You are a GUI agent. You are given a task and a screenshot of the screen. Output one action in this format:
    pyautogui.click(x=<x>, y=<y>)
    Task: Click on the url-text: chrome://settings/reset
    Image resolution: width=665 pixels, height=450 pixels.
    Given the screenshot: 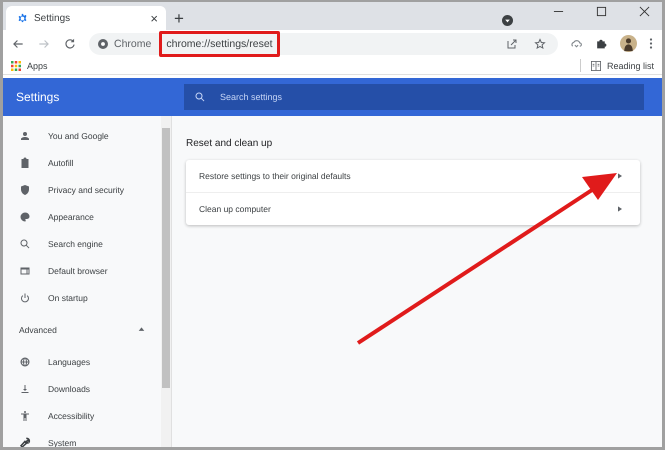 What is the action you would take?
    pyautogui.click(x=219, y=44)
    